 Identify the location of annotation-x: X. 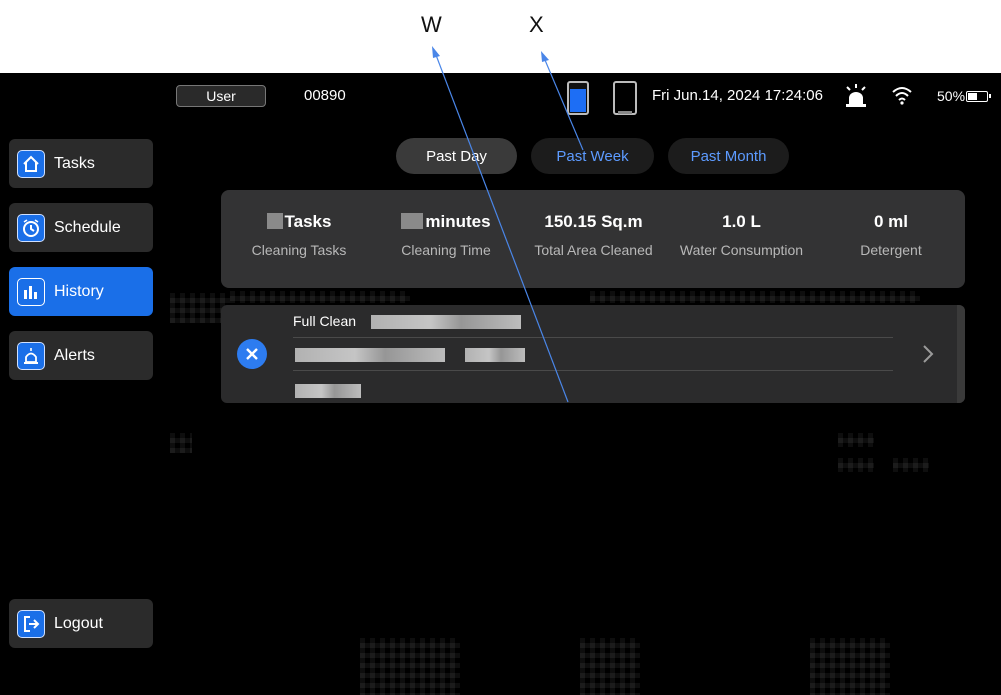
(536, 24).